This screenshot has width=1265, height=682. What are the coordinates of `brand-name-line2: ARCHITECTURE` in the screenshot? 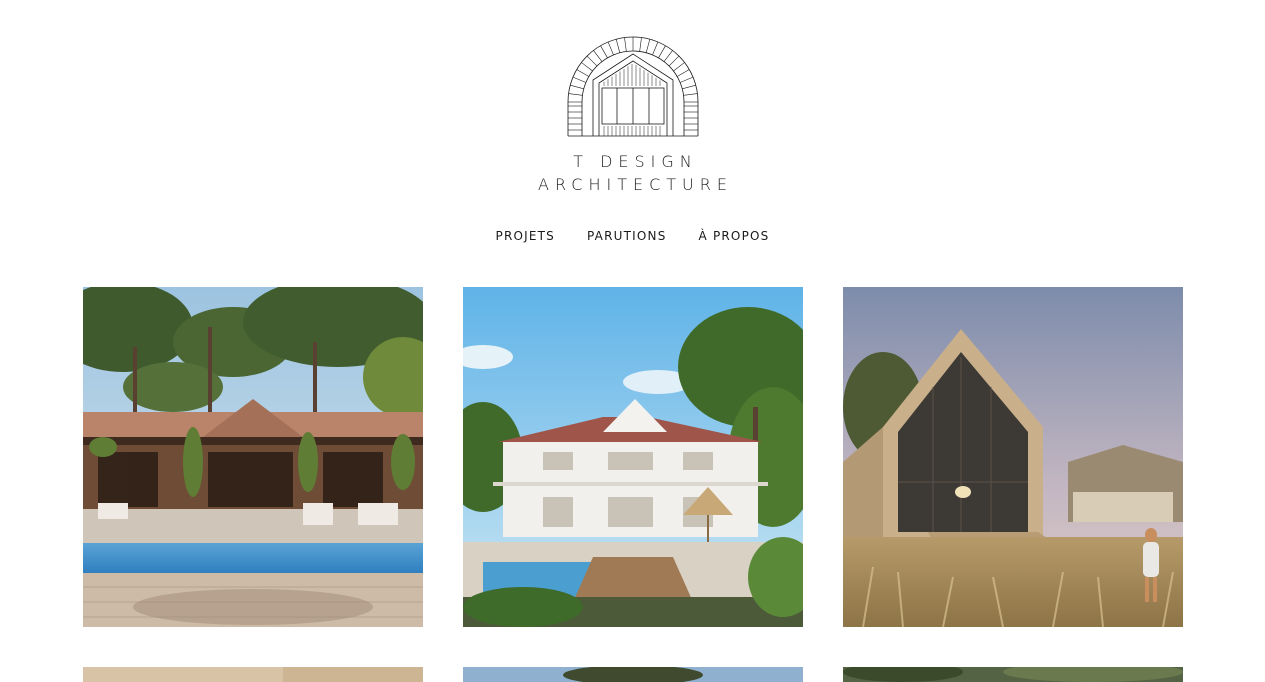 It's located at (635, 184).